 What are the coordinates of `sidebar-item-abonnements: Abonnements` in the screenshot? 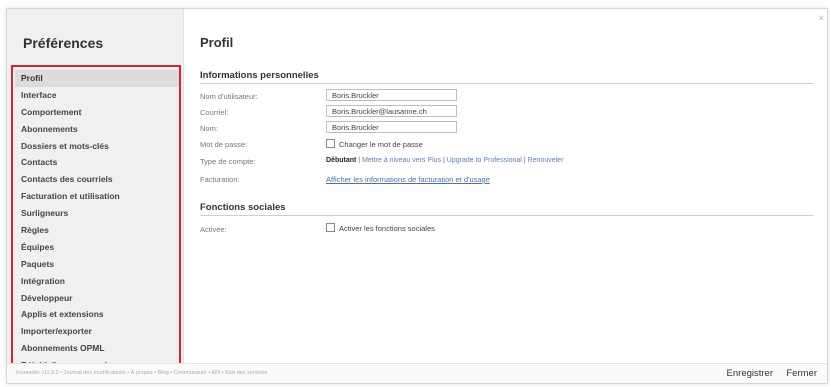 It's located at (97, 129).